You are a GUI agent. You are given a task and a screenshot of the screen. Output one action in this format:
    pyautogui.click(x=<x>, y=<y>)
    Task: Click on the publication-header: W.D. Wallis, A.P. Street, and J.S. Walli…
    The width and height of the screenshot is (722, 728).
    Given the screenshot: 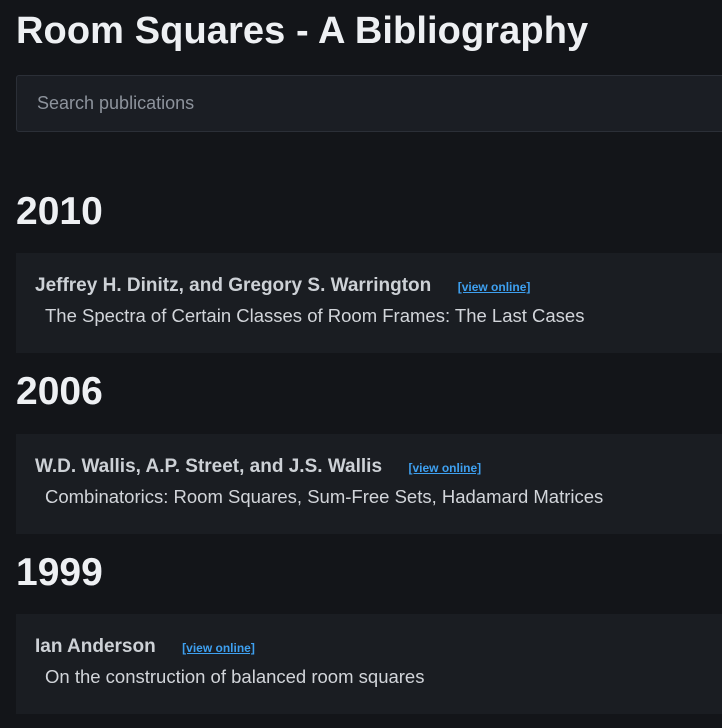 What is the action you would take?
    pyautogui.click(x=258, y=467)
    